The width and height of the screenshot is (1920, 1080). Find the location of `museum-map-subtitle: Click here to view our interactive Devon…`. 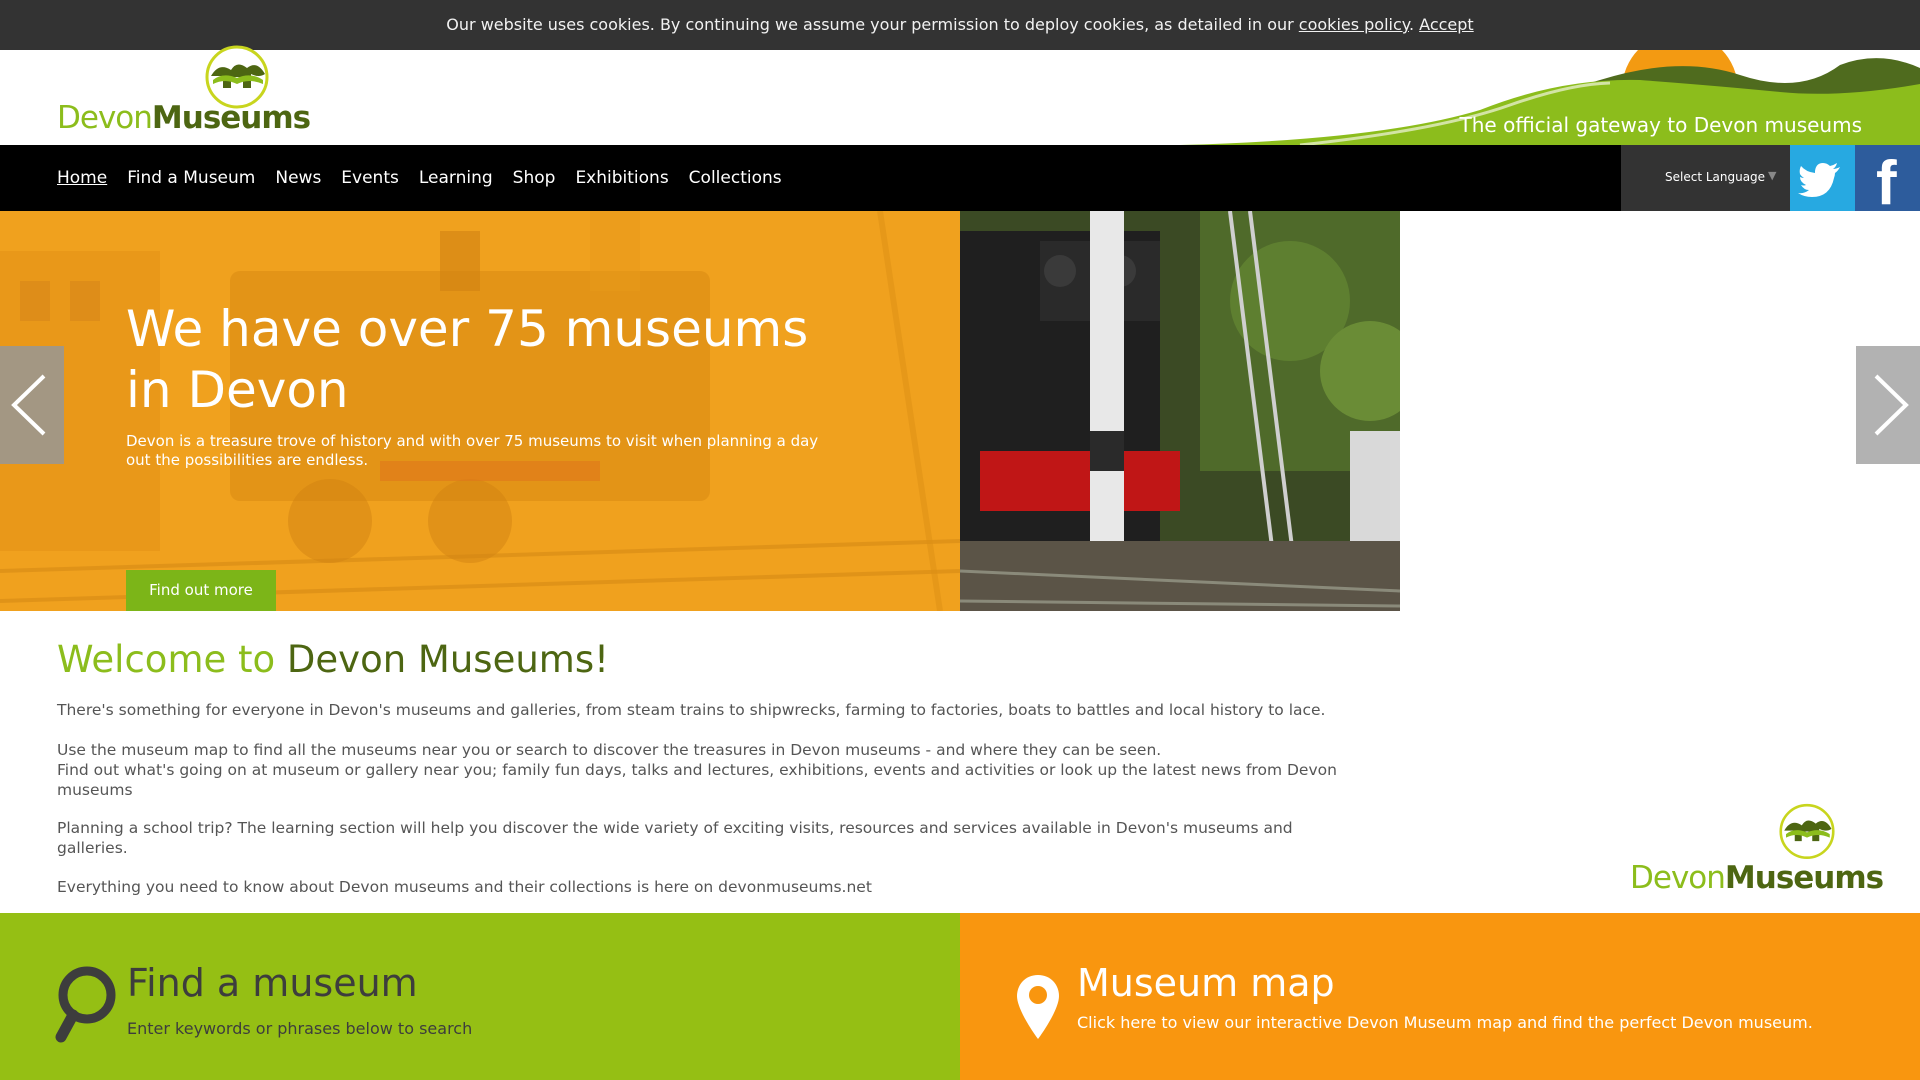

museum-map-subtitle: Click here to view our interactive Devon… is located at coordinates (1445, 1022).